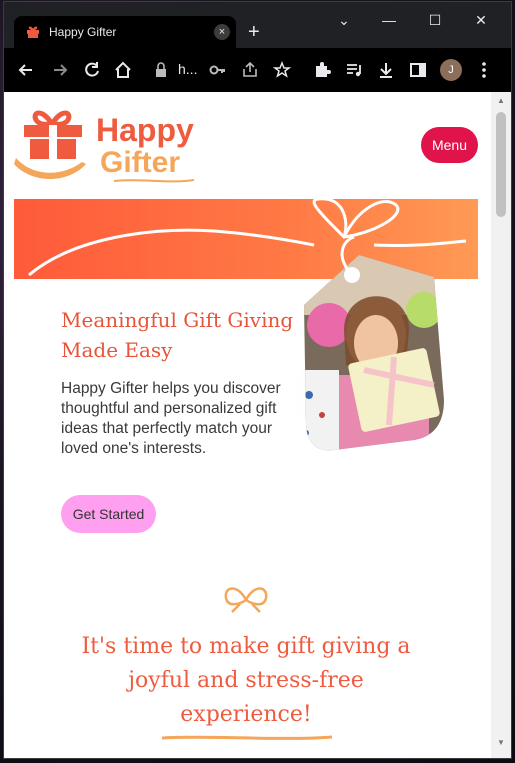  What do you see at coordinates (501, 742) in the screenshot?
I see `scroll-down-icon: ▼` at bounding box center [501, 742].